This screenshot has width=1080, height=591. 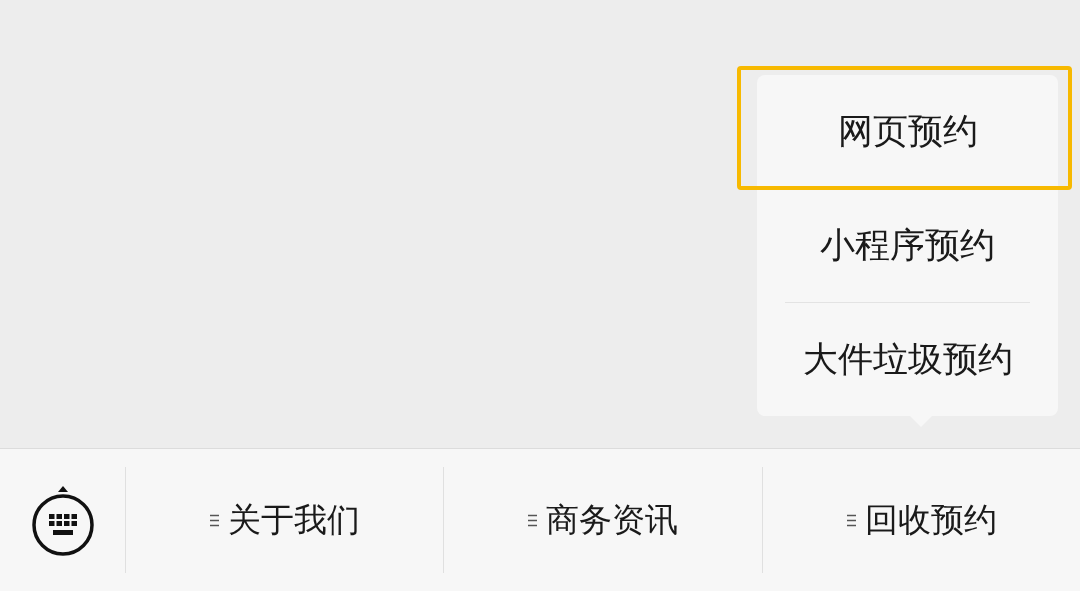 What do you see at coordinates (907, 359) in the screenshot?
I see `submenu-item: 大件垃圾预约` at bounding box center [907, 359].